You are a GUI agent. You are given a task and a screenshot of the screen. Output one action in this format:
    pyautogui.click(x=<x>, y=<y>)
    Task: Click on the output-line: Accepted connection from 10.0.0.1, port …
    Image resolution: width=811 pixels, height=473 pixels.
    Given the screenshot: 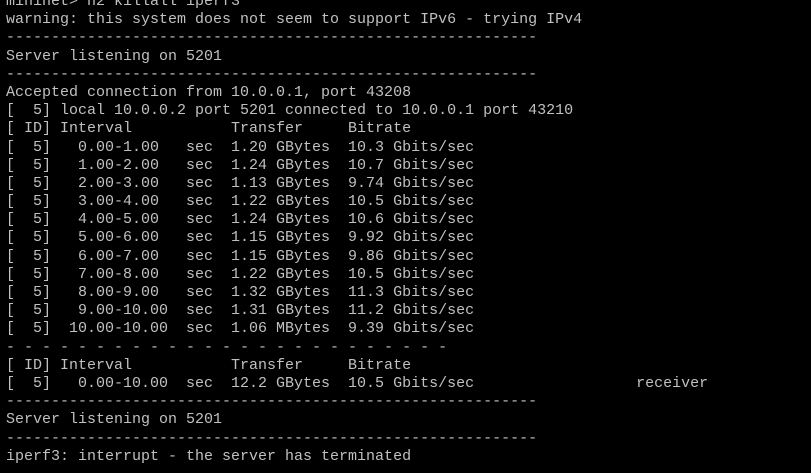 What is the action you would take?
    pyautogui.click(x=209, y=92)
    